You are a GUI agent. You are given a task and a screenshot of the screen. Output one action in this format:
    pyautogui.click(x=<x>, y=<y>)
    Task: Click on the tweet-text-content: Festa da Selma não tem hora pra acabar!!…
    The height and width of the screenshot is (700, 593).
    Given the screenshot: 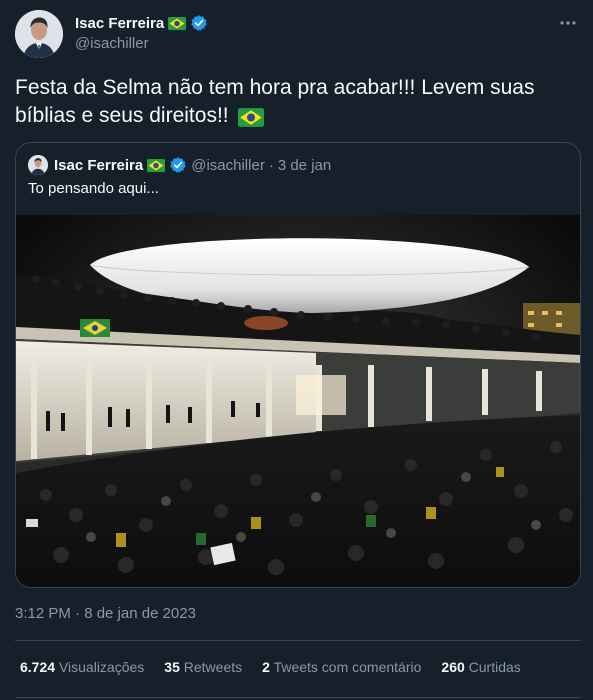 What is the action you would take?
    pyautogui.click(x=275, y=101)
    